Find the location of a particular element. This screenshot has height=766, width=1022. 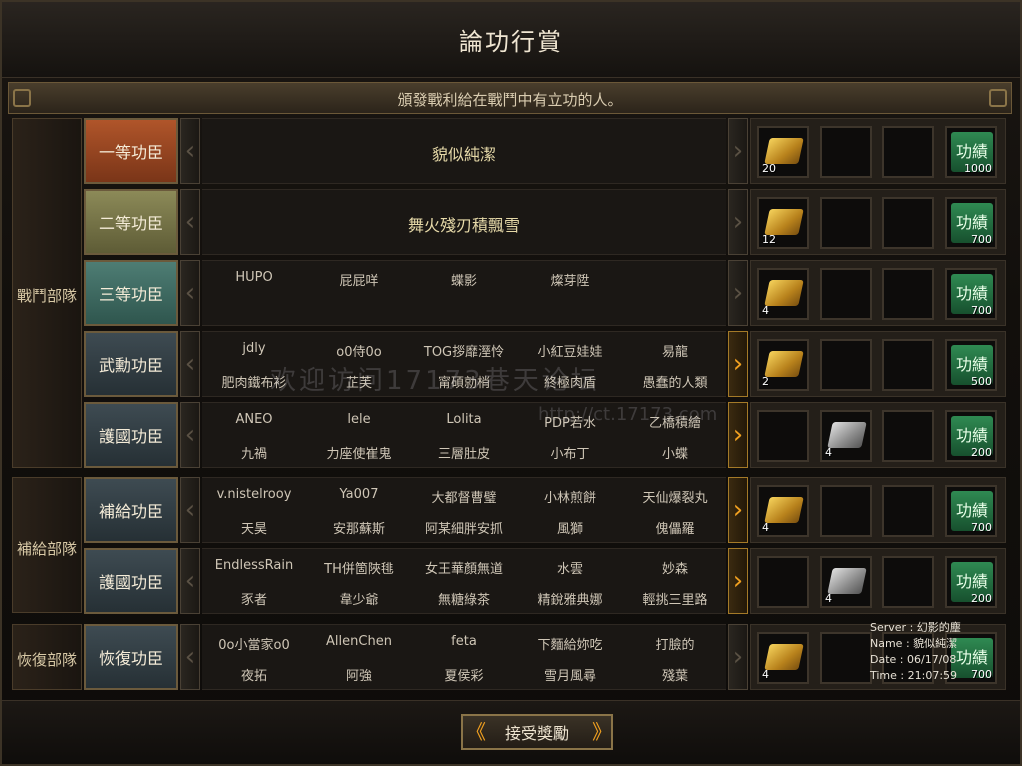

recipient-name: 天昊 is located at coordinates (253, 529).